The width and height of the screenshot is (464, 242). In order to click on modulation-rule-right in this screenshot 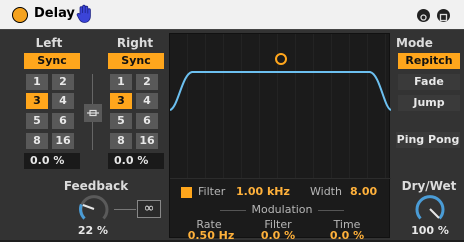, I will do `click(331, 210)`.